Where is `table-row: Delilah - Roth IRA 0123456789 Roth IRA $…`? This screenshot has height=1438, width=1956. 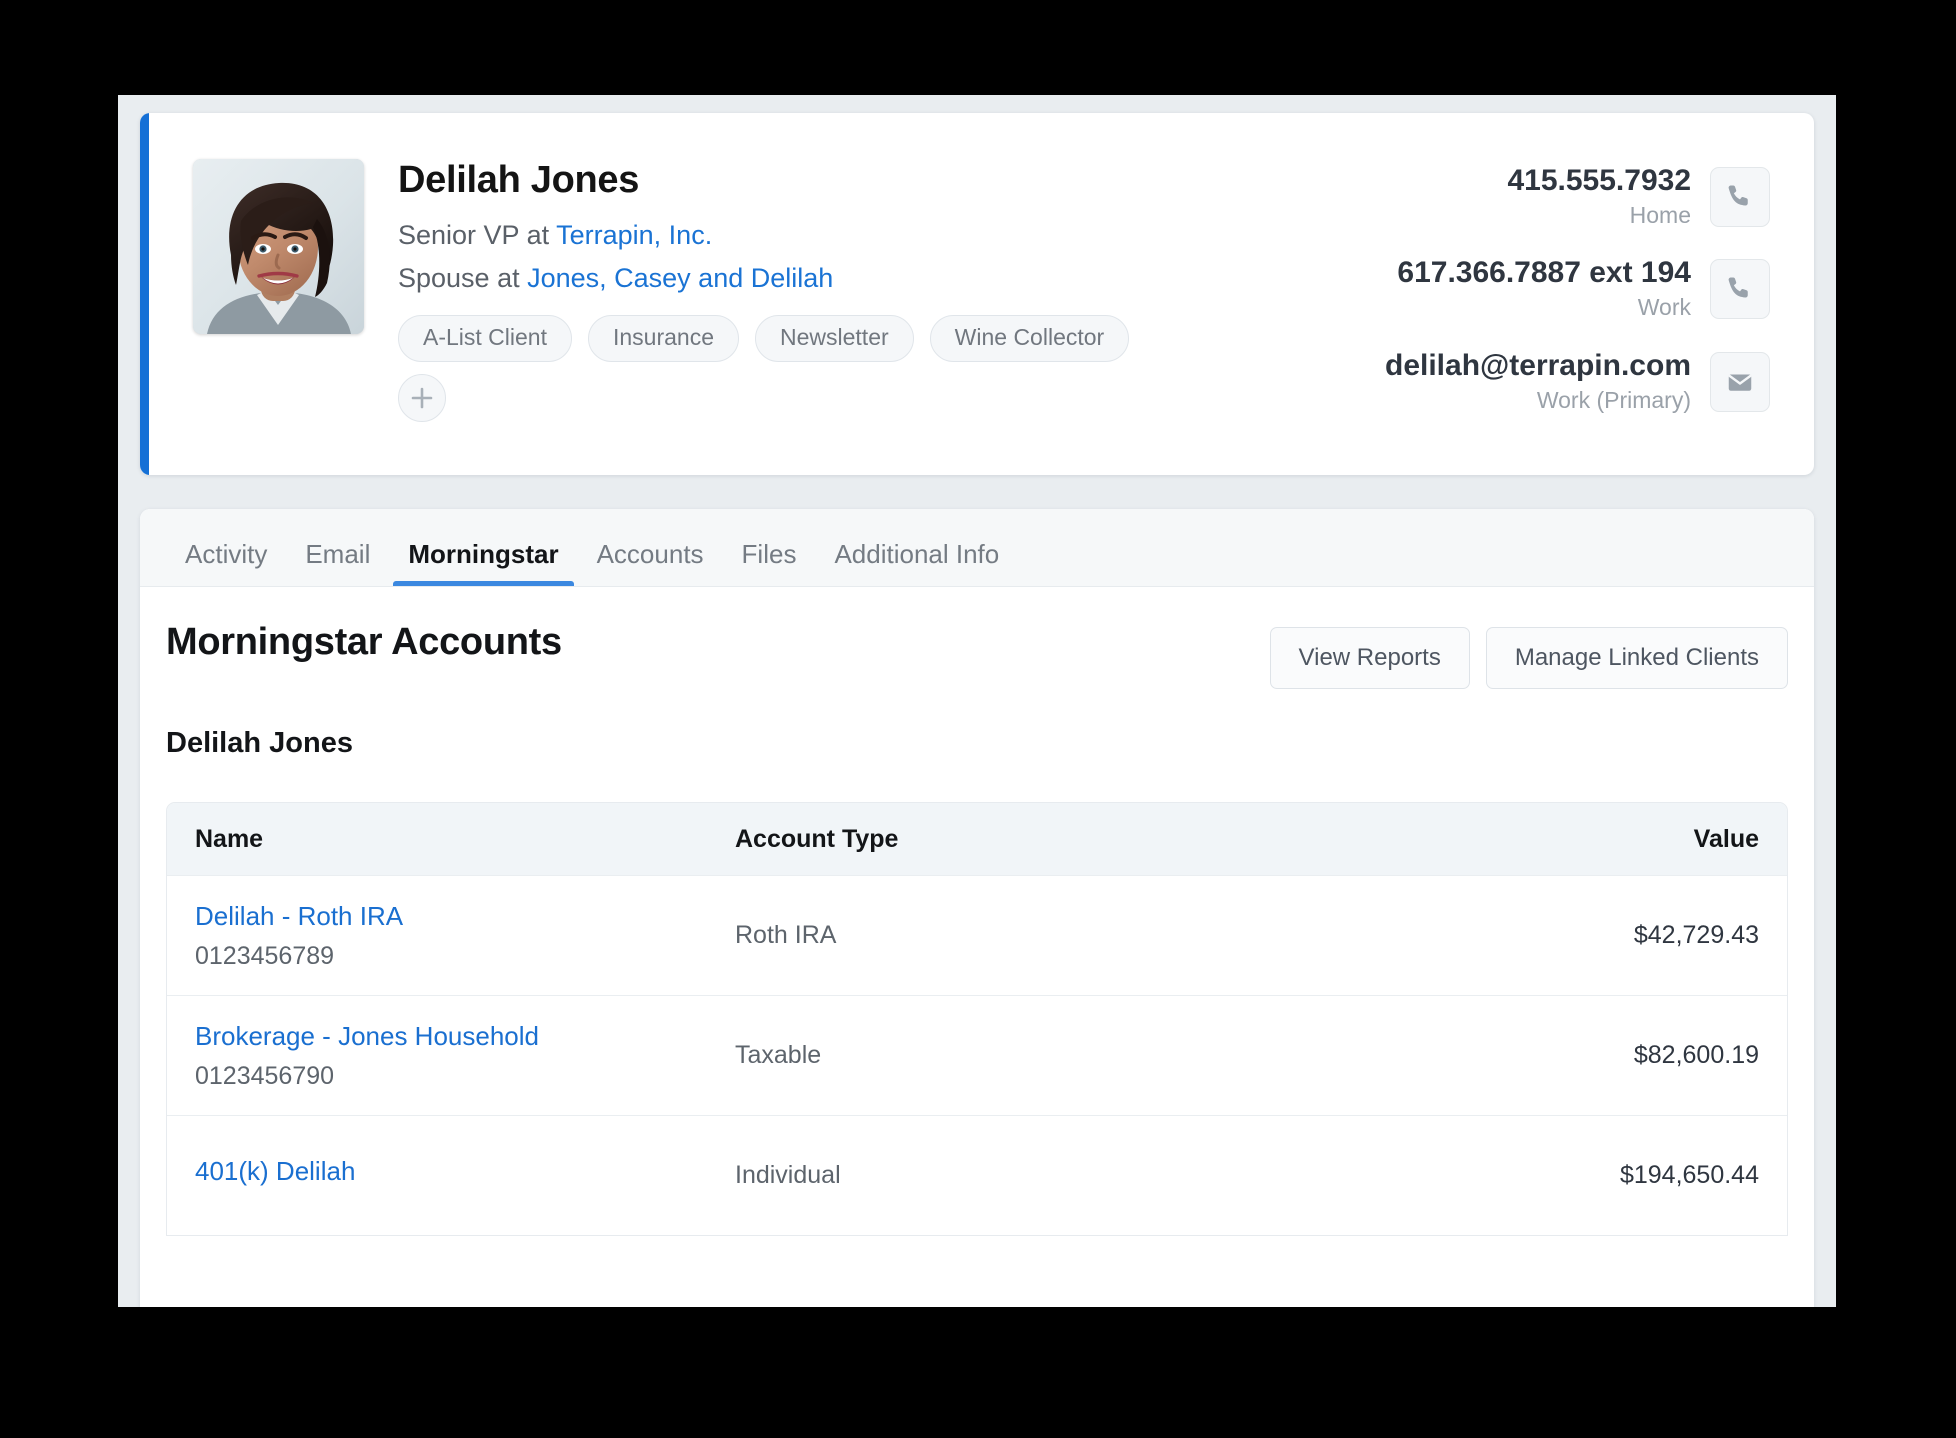 table-row: Delilah - Roth IRA 0123456789 Roth IRA $… is located at coordinates (977, 936).